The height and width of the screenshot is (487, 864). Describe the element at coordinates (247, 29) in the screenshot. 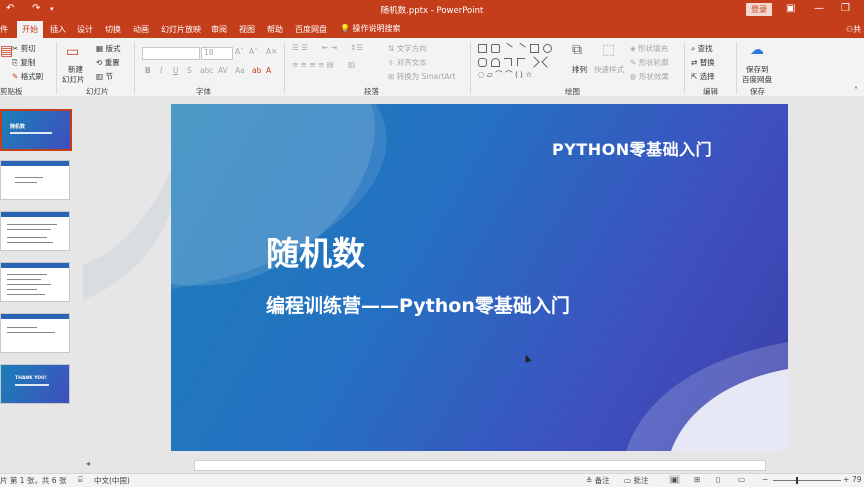

I see `tab-view: 视图` at that location.